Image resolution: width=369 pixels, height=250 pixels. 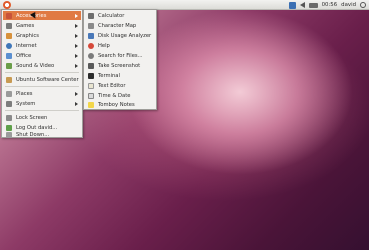 I want to click on menu-item-label: Character Map, so click(x=117, y=25).